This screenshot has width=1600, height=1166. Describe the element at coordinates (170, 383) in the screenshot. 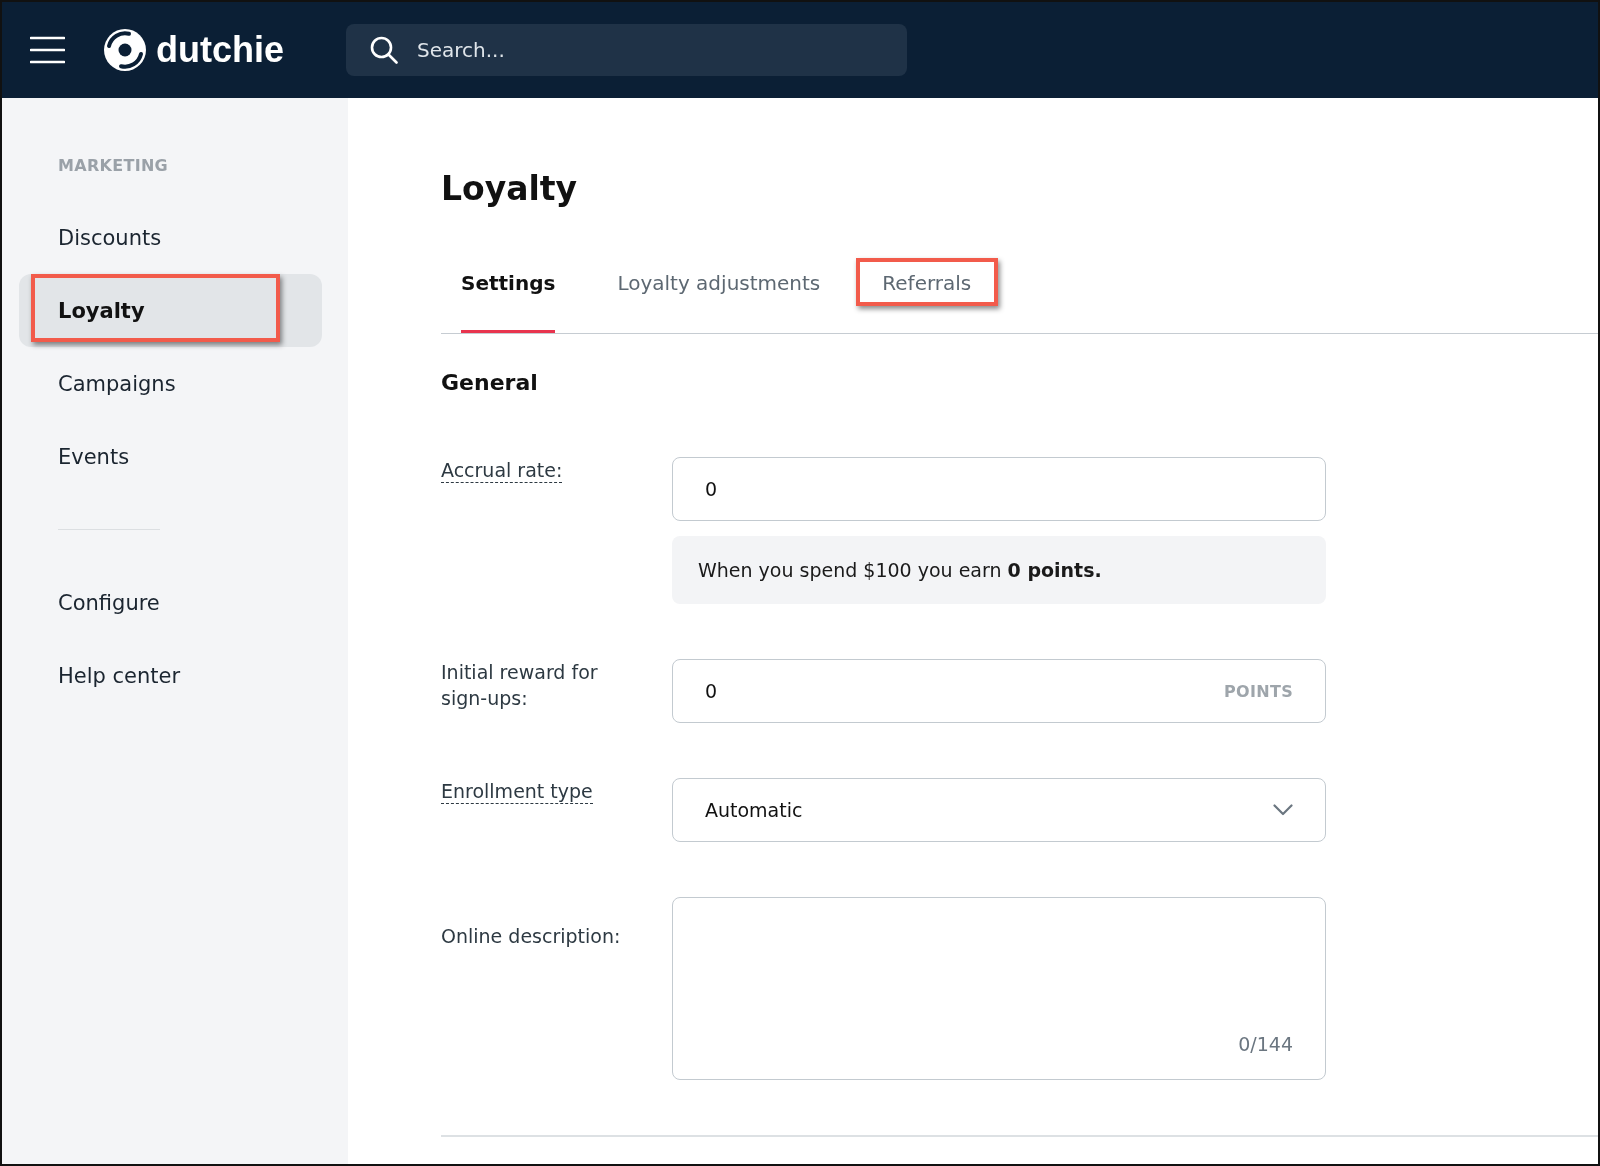

I see `sidebar-item: Campaigns` at that location.